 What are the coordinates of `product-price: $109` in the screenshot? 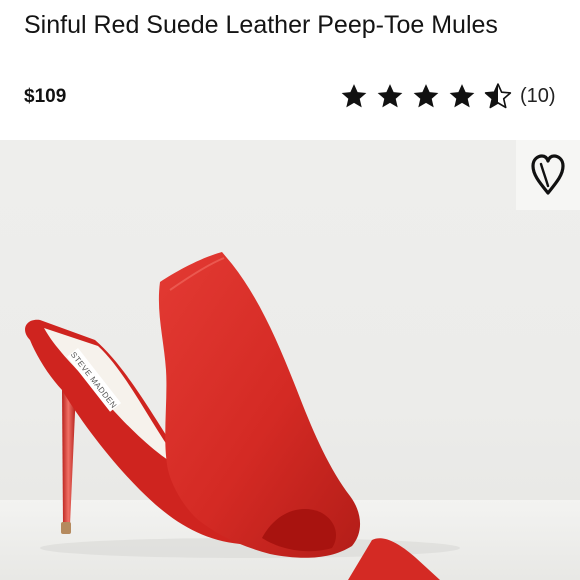 It's located at (45, 96).